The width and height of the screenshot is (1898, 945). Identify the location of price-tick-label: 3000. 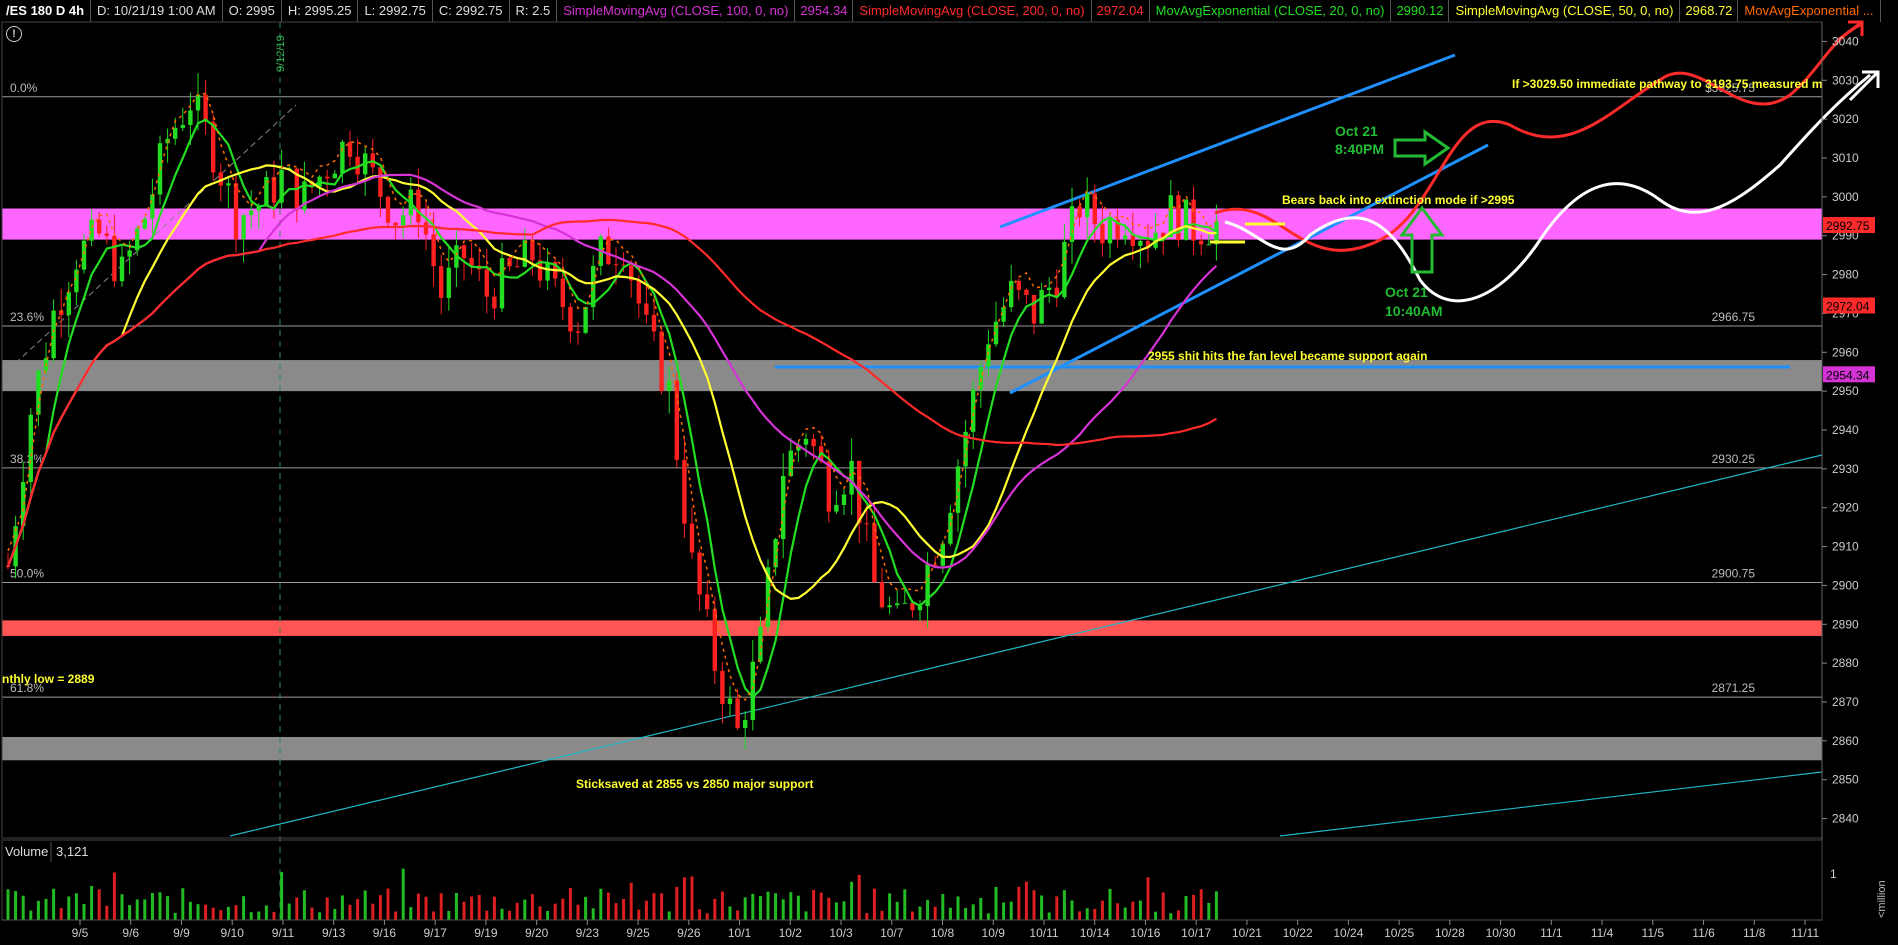
(1845, 197).